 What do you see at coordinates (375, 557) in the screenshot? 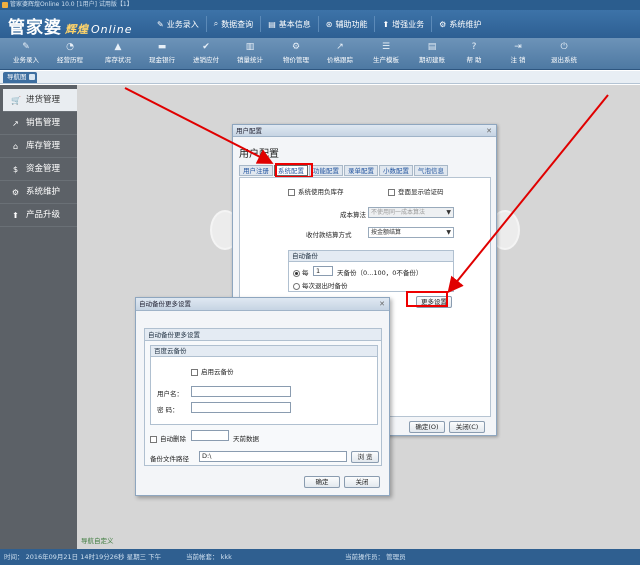
I see `status-operator: 当前操作员： 管理员` at bounding box center [375, 557].